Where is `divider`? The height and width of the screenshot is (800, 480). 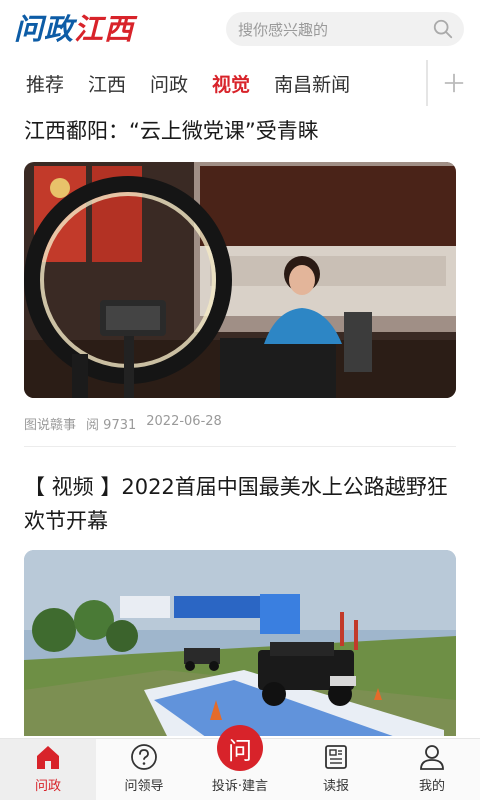
divider is located at coordinates (240, 446).